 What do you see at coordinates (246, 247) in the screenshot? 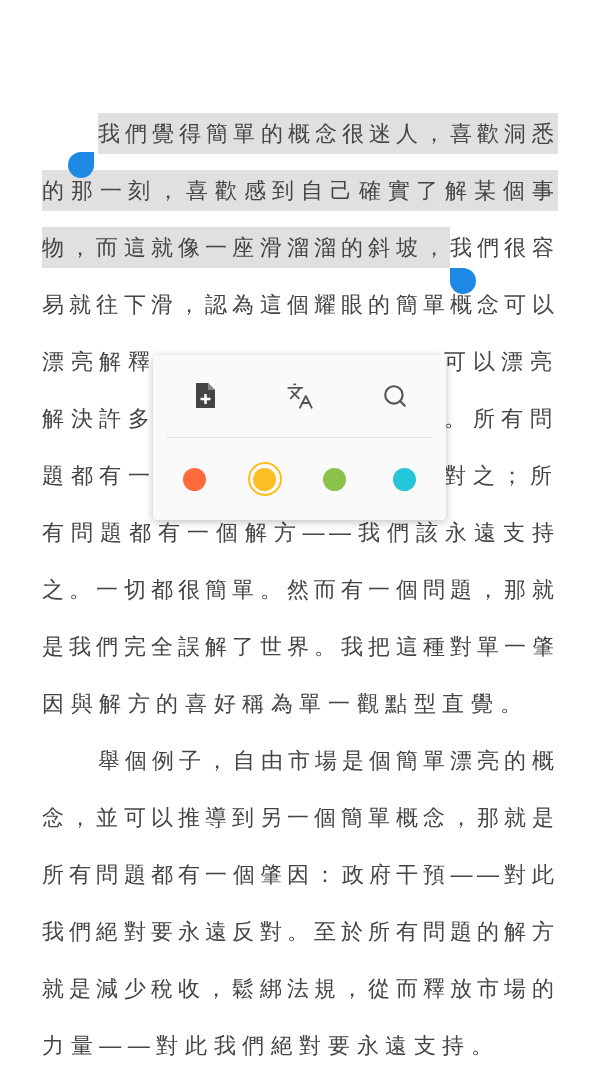
I see `selected-text: 物，而這就像一座滑溜溜的斜坡，` at bounding box center [246, 247].